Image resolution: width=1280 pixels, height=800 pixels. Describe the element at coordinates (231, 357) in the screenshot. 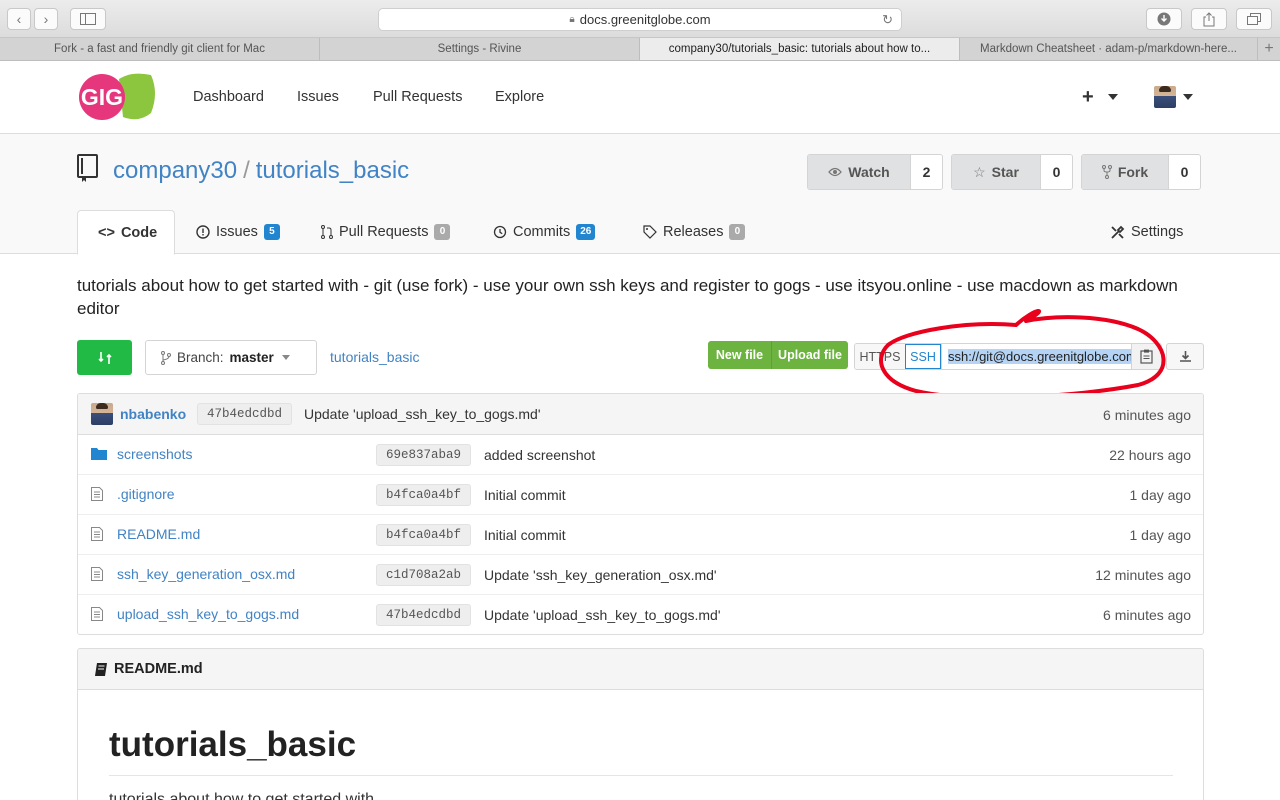

I see `branch-dropdown: Branch: master` at that location.